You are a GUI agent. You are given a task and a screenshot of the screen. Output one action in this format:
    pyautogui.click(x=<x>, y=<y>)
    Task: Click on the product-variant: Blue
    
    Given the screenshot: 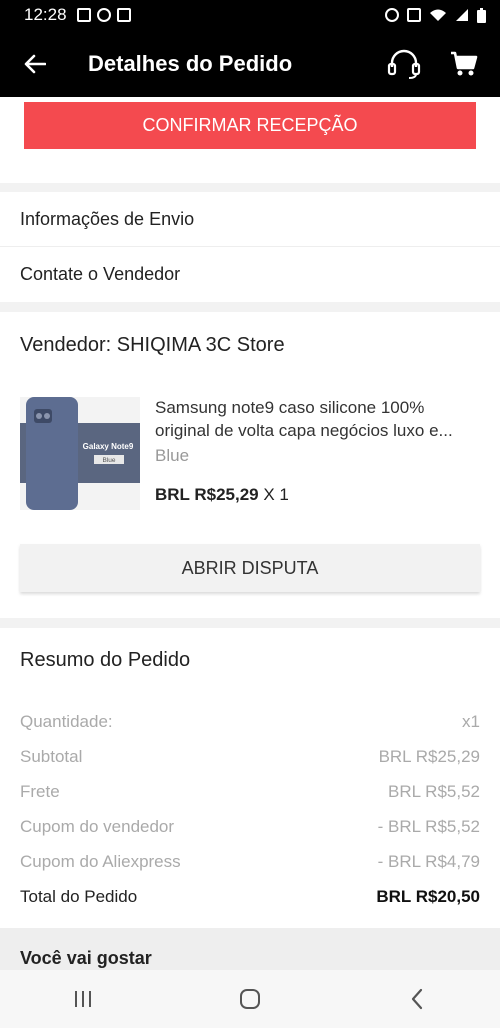 What is the action you would take?
    pyautogui.click(x=172, y=455)
    